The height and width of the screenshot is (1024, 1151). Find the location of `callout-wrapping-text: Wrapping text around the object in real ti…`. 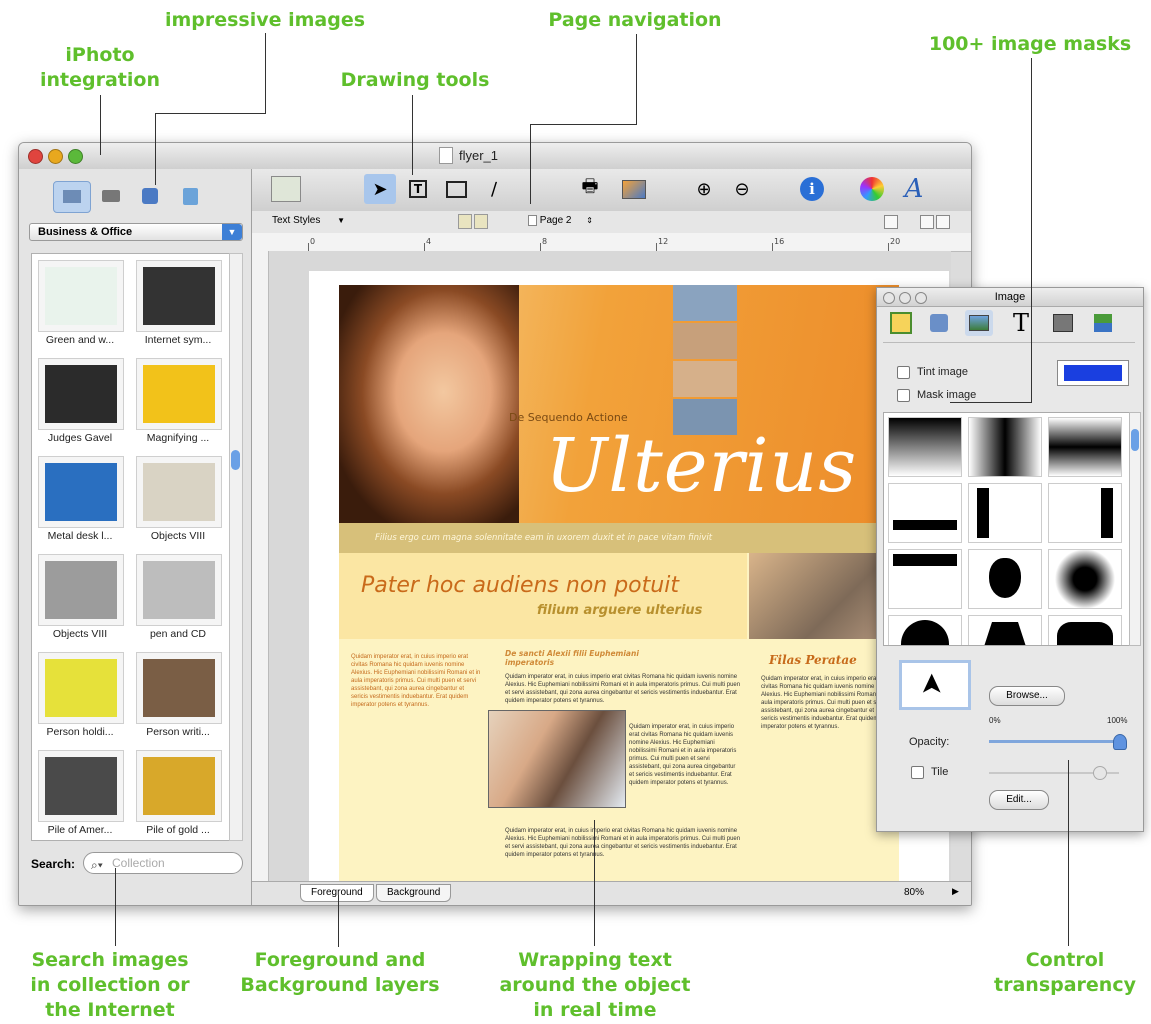

callout-wrapping-text: Wrapping text around the object in real ti… is located at coordinates (595, 985).